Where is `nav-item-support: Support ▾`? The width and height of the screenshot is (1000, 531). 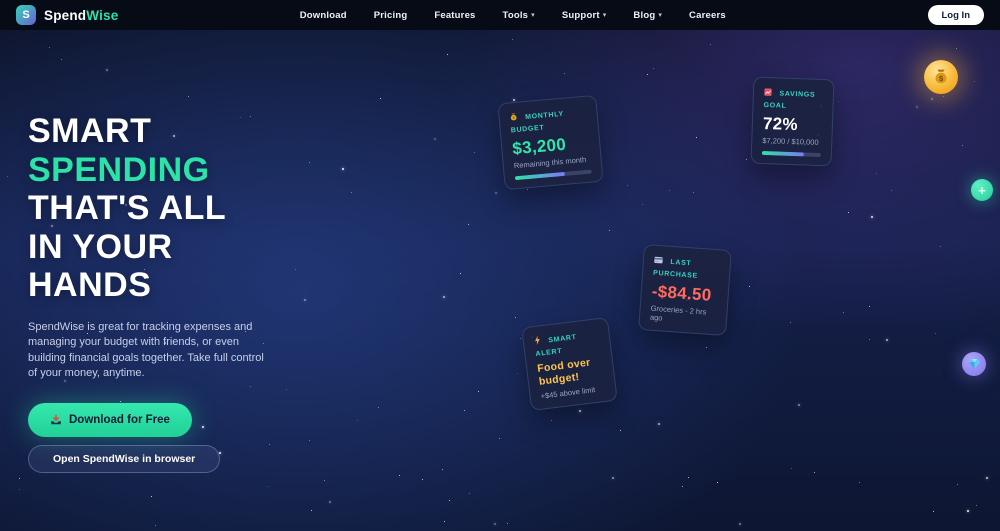 nav-item-support: Support ▾ is located at coordinates (584, 15).